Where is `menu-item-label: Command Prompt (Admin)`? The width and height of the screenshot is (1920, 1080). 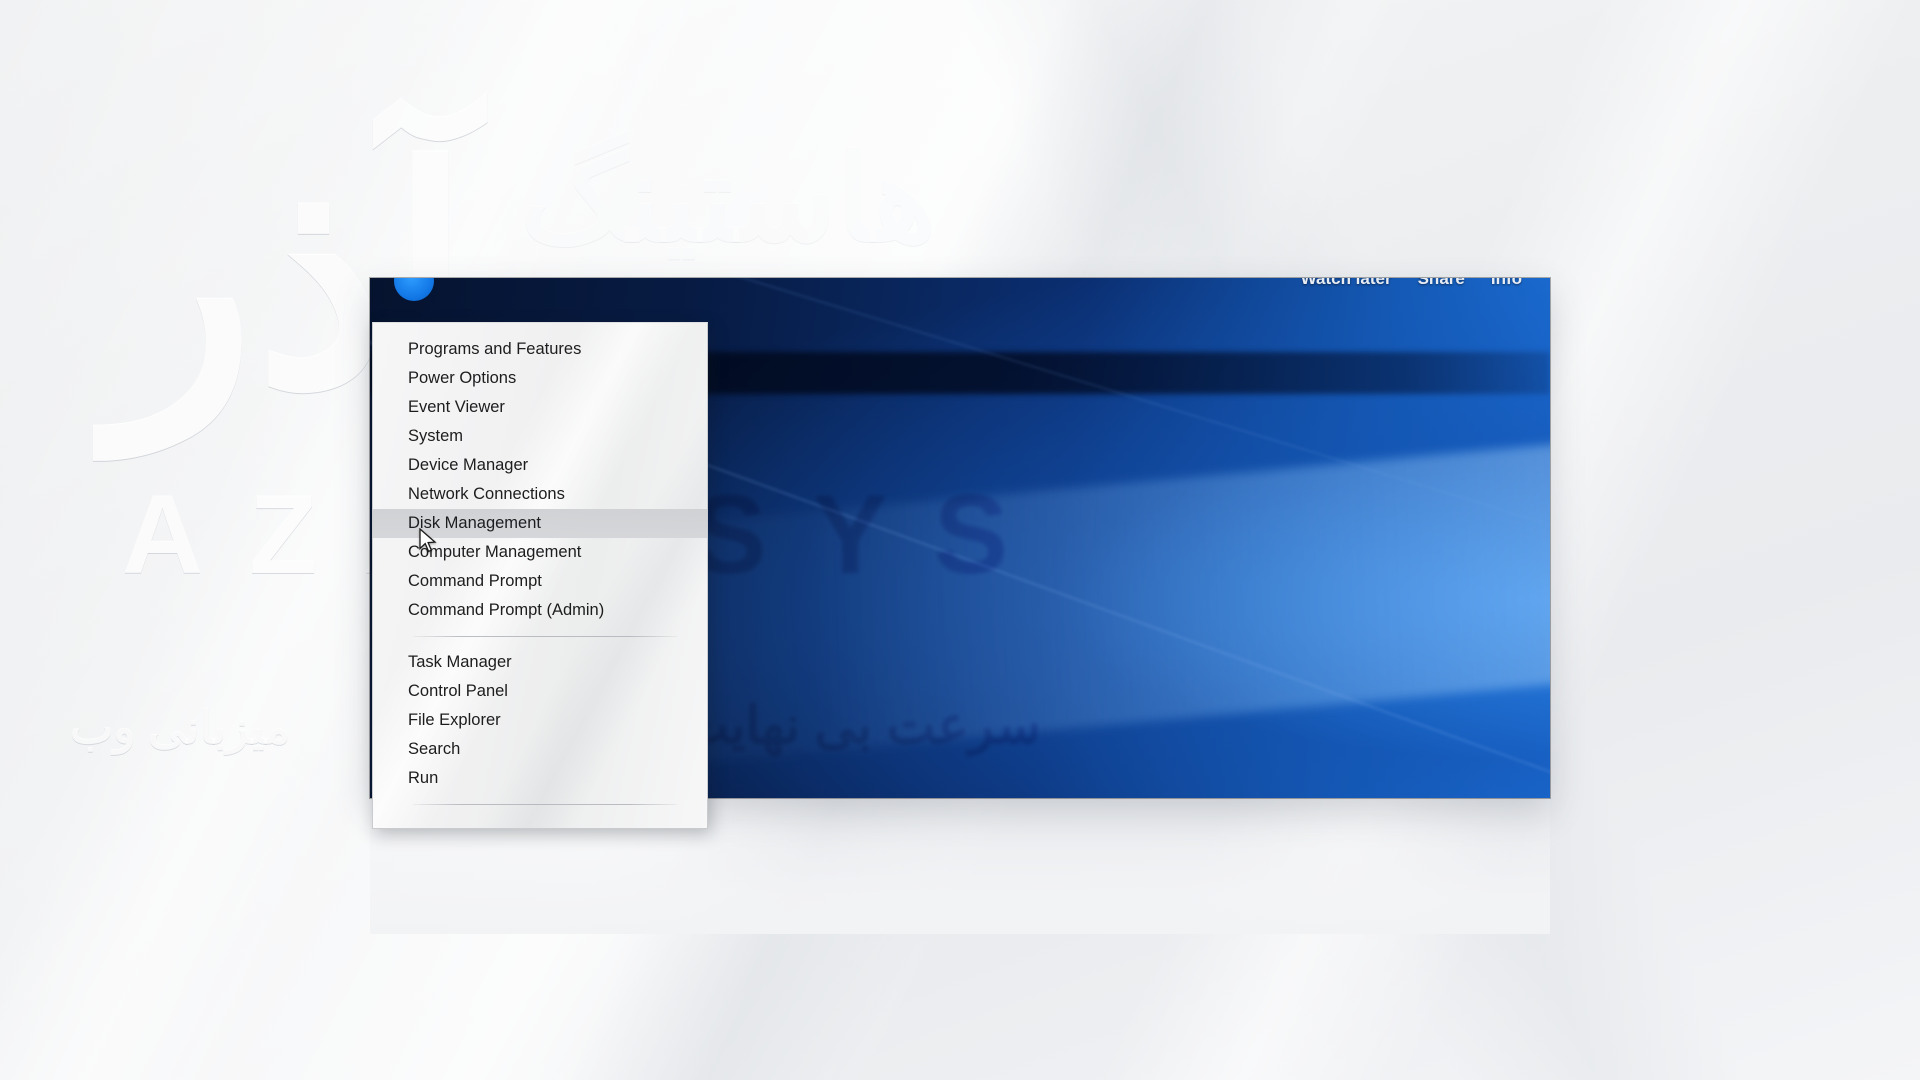
menu-item-label: Command Prompt (Admin) is located at coordinates (506, 610).